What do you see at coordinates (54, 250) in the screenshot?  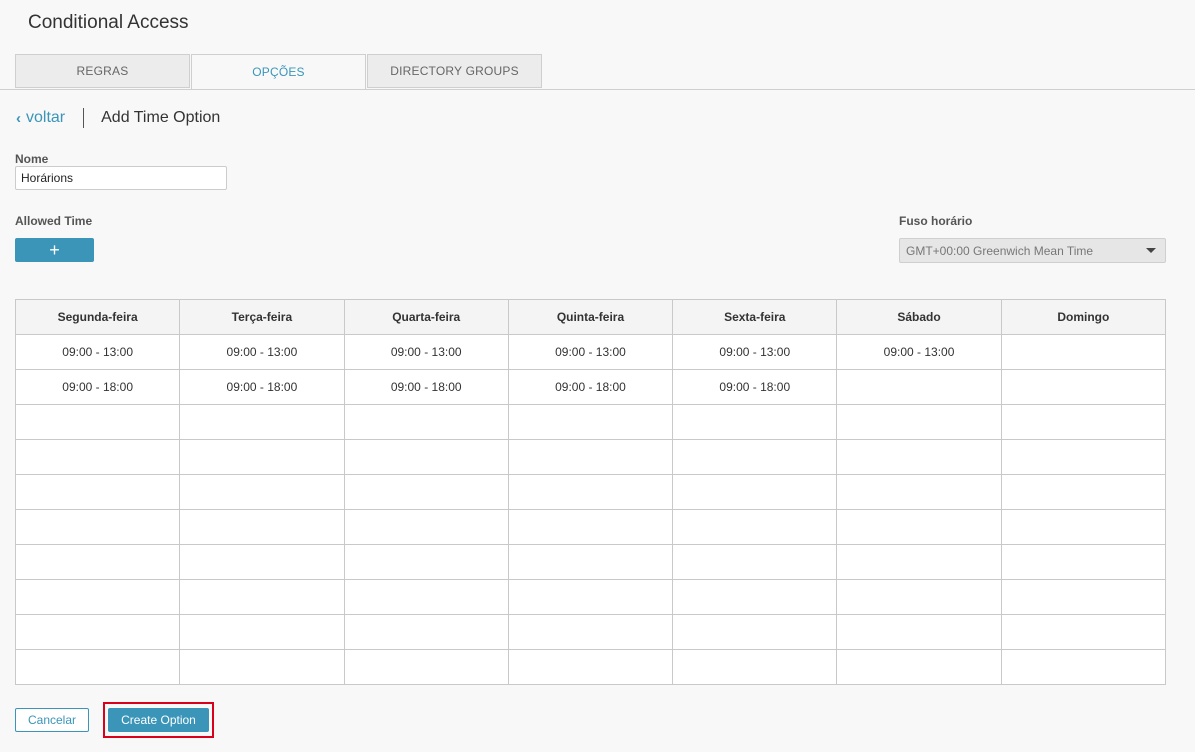 I see `add-time-button: +` at bounding box center [54, 250].